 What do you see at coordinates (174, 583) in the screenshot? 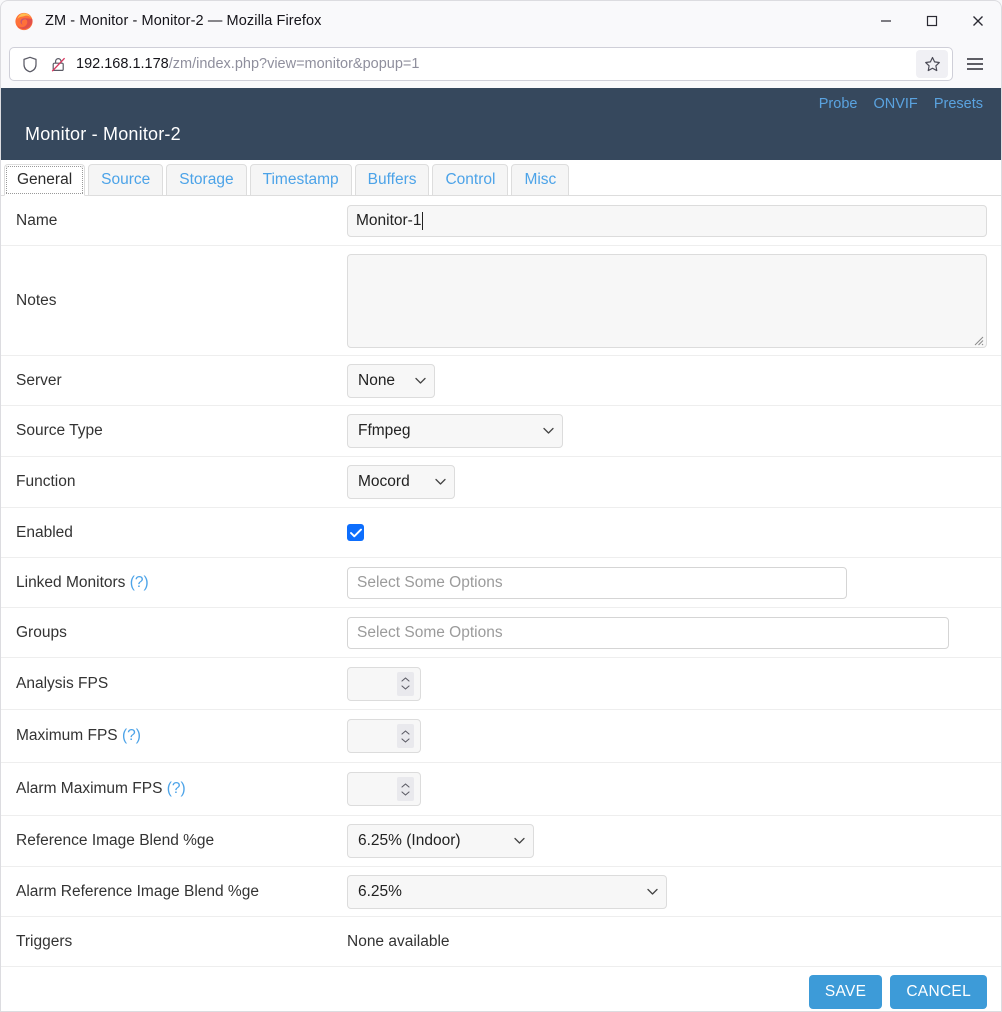
I see `label-linked-monitors: Linked Monitors (?)` at bounding box center [174, 583].